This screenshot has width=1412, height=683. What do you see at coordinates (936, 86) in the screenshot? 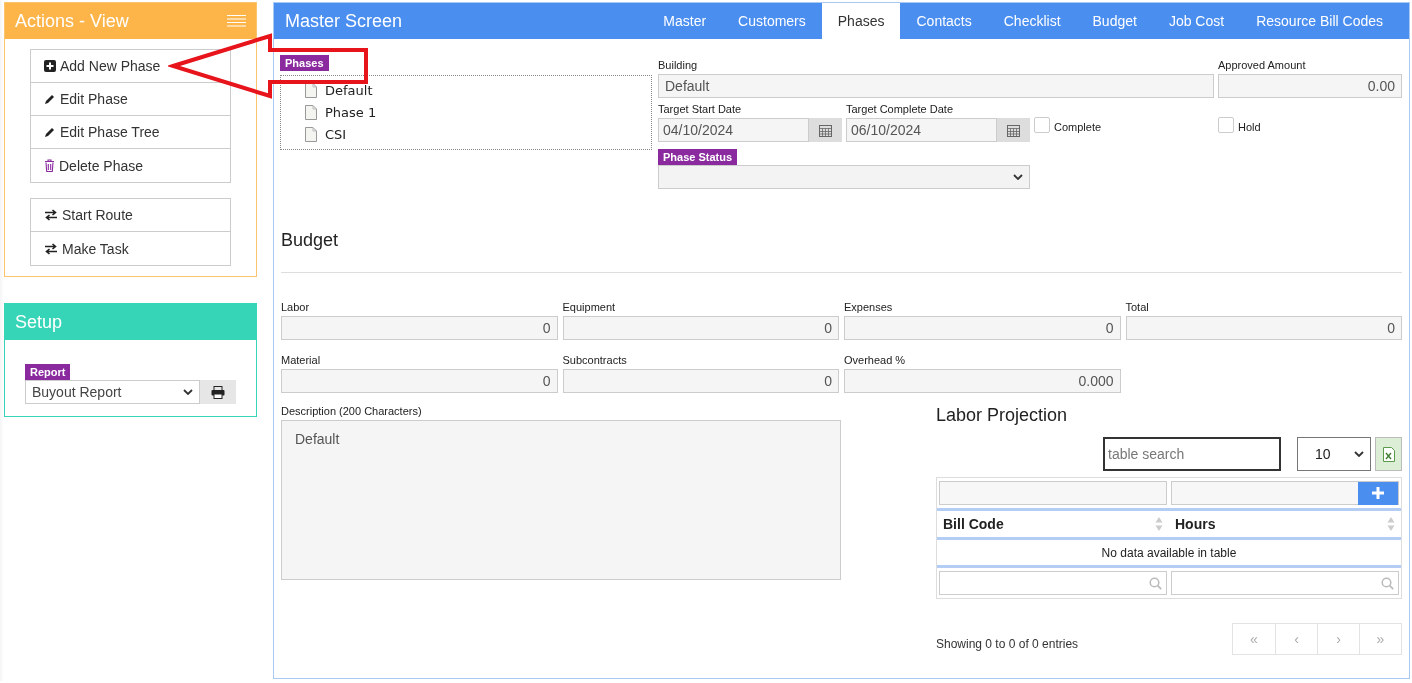
I see `building-field: Default` at bounding box center [936, 86].